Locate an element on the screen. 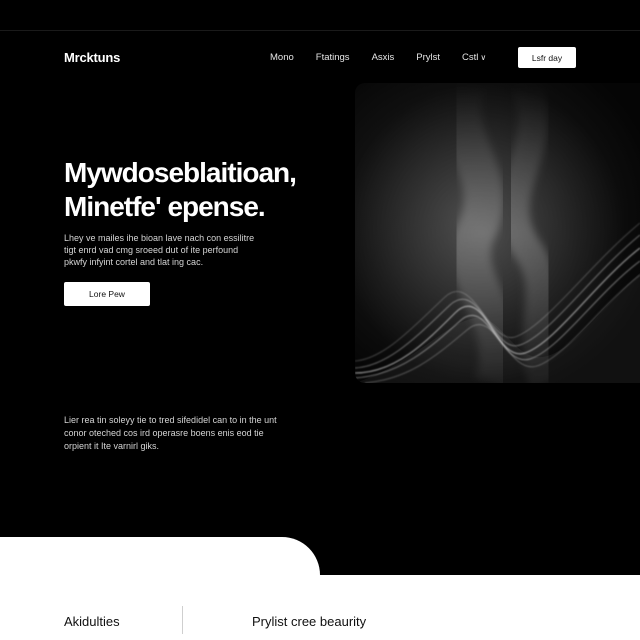 The height and width of the screenshot is (640, 640). hero-cta-button: Lore Pew is located at coordinates (107, 294).